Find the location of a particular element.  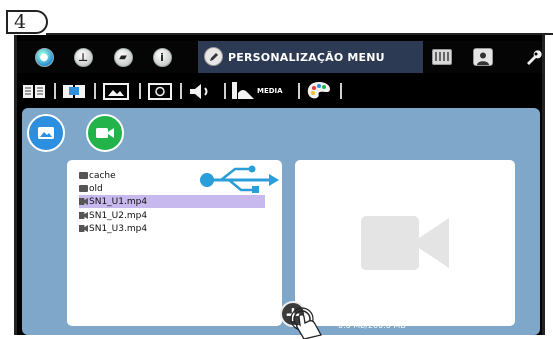

file-name: SN1_U3.mp4 is located at coordinates (118, 228).